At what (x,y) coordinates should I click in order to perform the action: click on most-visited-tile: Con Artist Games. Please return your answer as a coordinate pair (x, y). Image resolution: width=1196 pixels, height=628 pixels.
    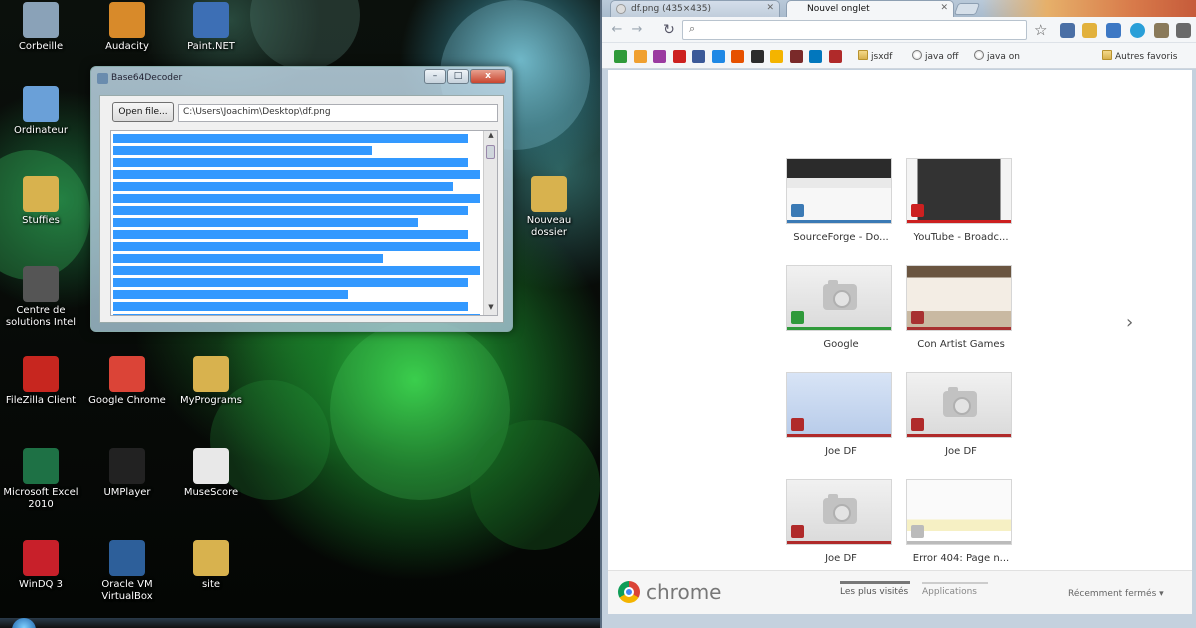
    Looking at the image, I should click on (961, 307).